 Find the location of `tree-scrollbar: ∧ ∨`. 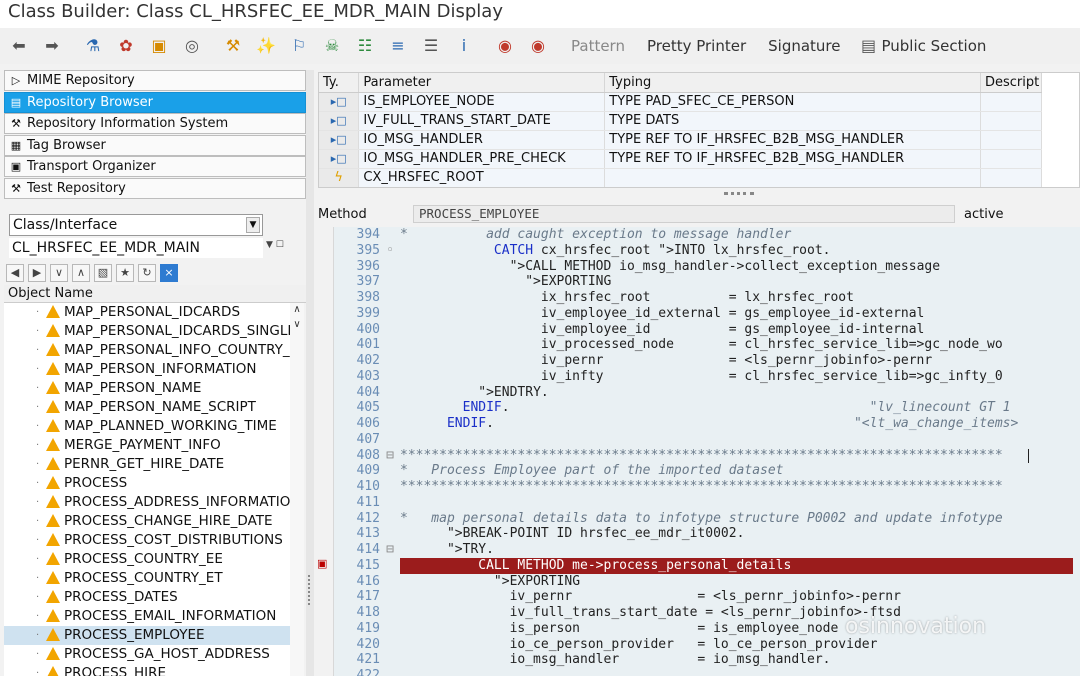

tree-scrollbar: ∧ ∨ is located at coordinates (297, 489).